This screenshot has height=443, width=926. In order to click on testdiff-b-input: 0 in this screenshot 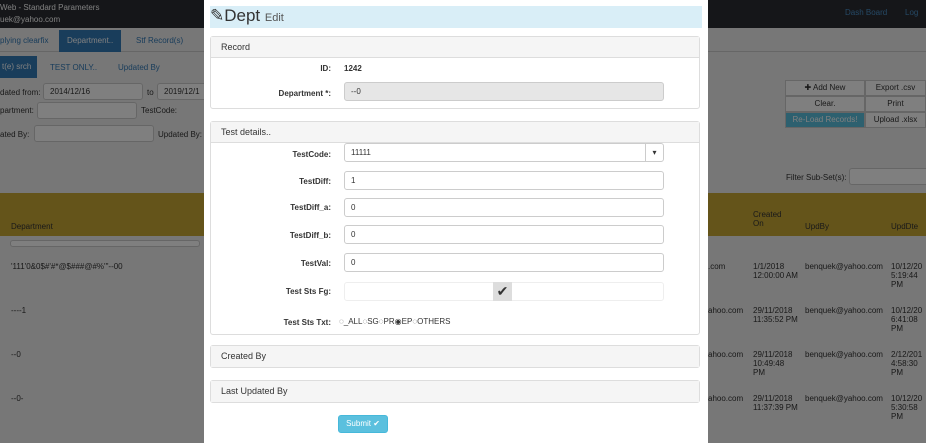, I will do `click(504, 234)`.